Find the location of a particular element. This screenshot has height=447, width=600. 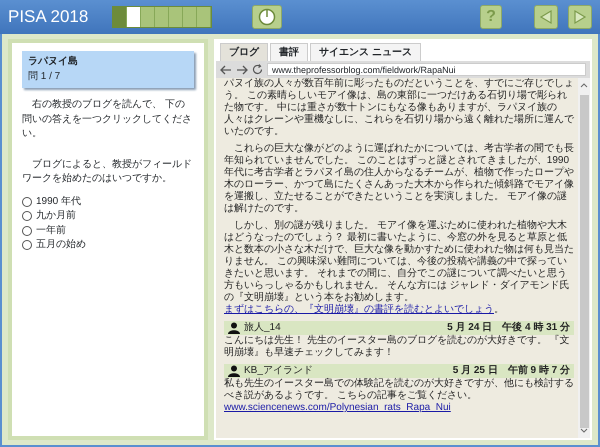

comment-date: 5 月 25 日 午前 9 時 7 分 is located at coordinates (511, 371).